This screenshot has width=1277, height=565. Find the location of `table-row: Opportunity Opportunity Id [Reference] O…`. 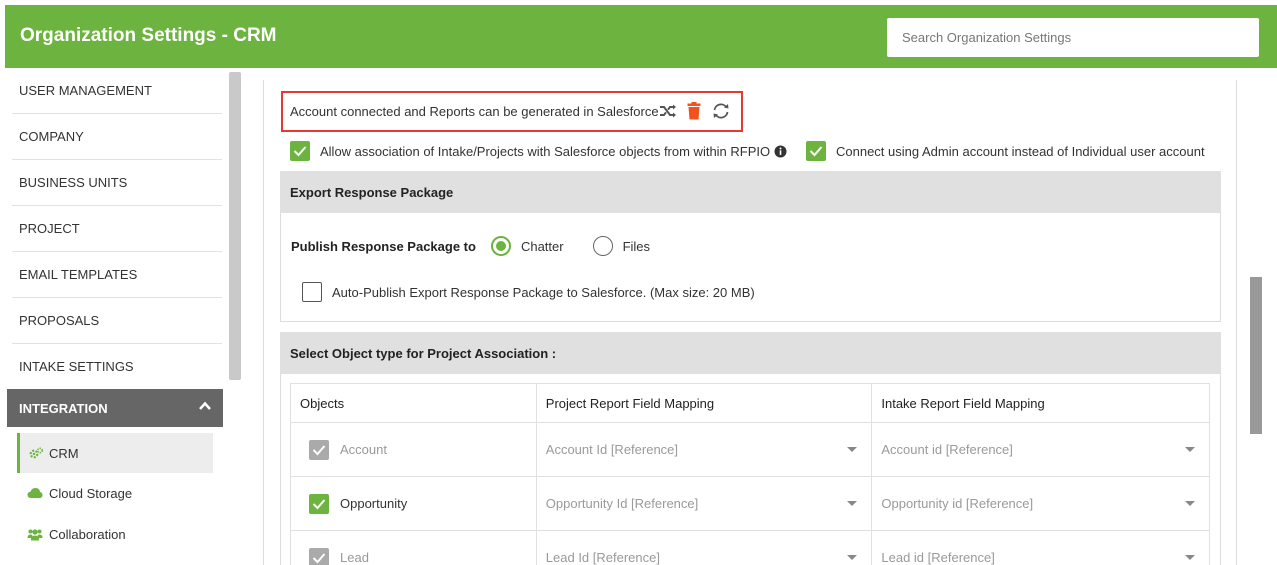

table-row: Opportunity Opportunity Id [Reference] O… is located at coordinates (750, 503).